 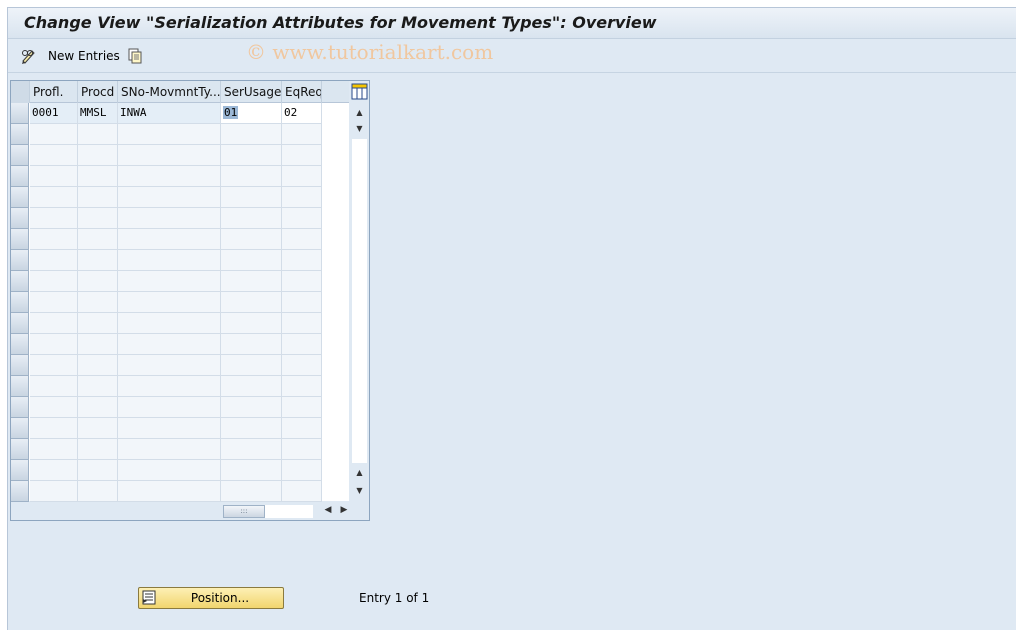 What do you see at coordinates (359, 301) in the screenshot?
I see `scroll-track` at bounding box center [359, 301].